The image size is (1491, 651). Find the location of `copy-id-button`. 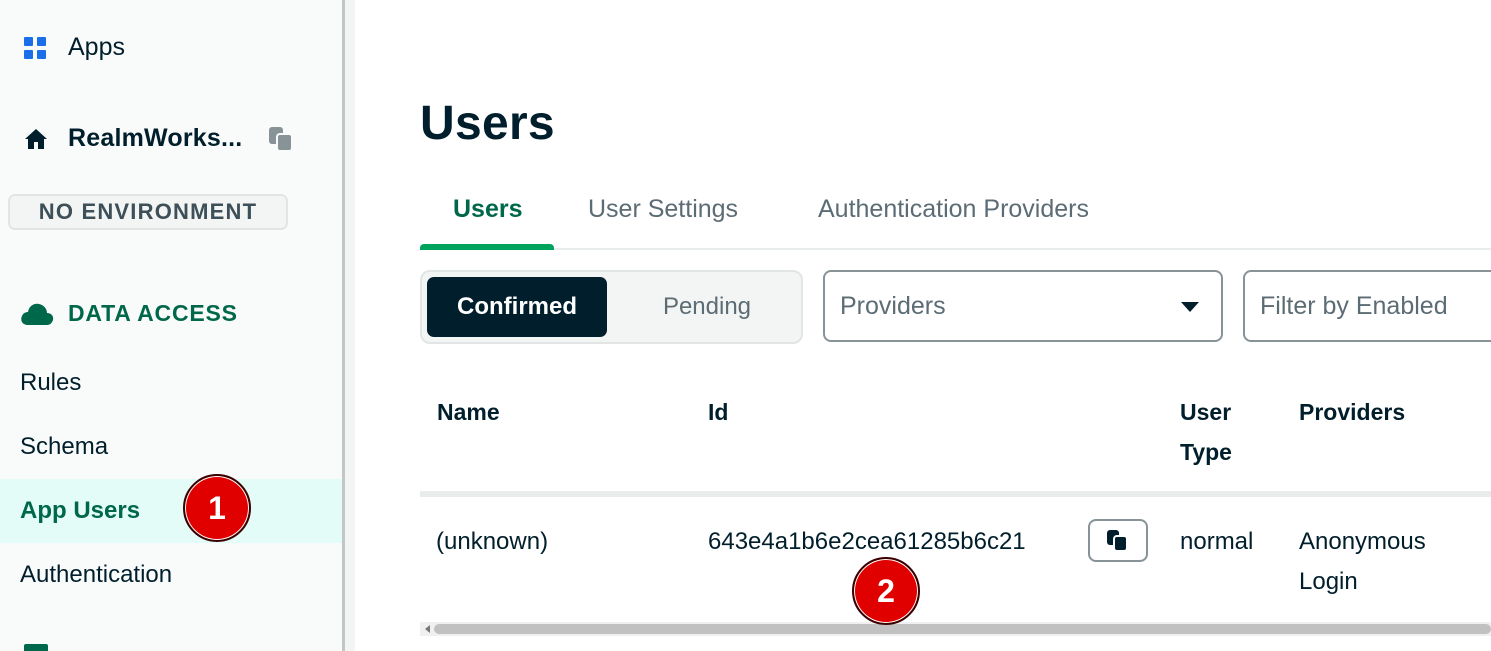

copy-id-button is located at coordinates (1118, 540).